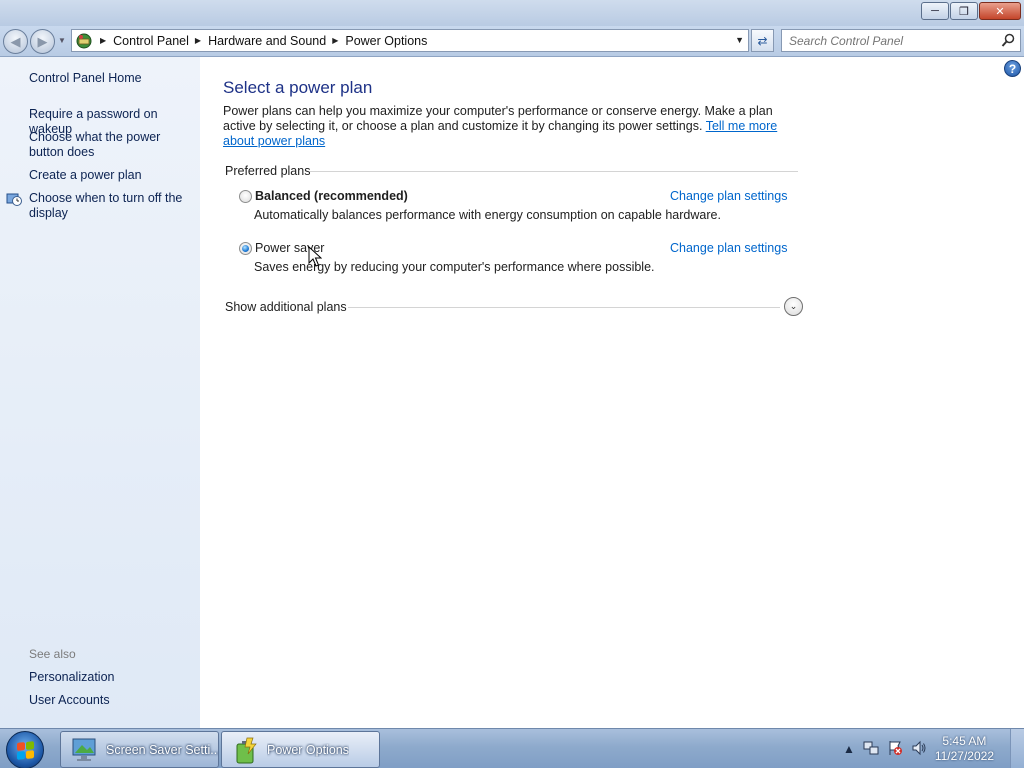 Image resolution: width=1024 pixels, height=768 pixels. What do you see at coordinates (1012, 68) in the screenshot?
I see `help-icon: ?` at bounding box center [1012, 68].